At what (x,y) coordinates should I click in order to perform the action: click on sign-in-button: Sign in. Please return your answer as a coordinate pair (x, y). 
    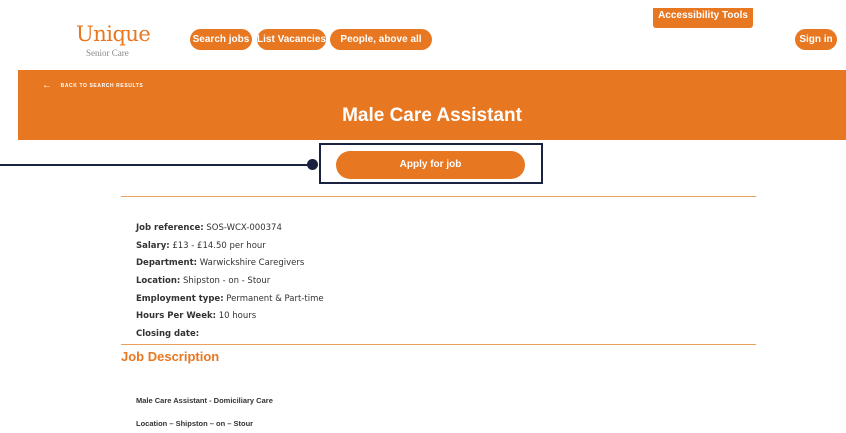
    Looking at the image, I should click on (816, 39).